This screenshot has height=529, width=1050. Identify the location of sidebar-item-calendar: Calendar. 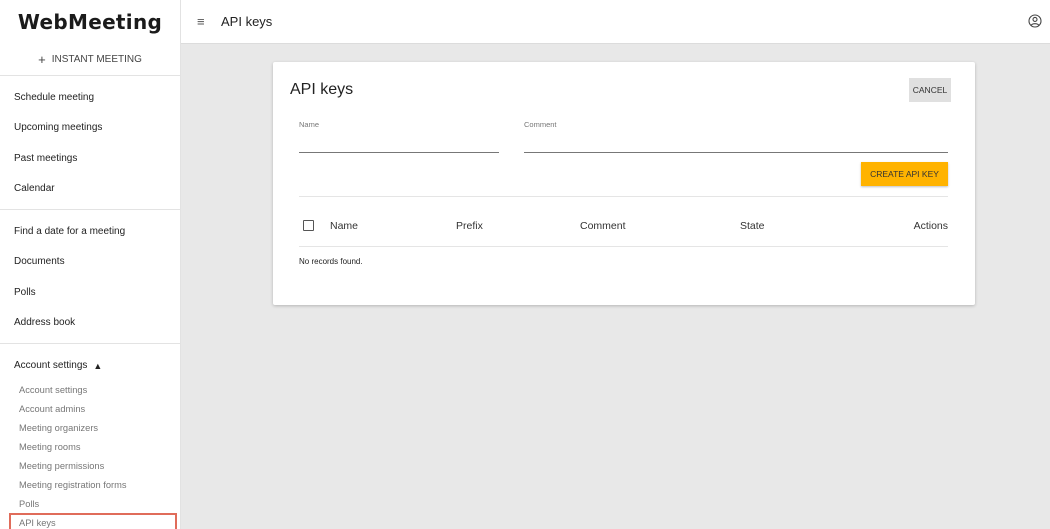
(90, 189).